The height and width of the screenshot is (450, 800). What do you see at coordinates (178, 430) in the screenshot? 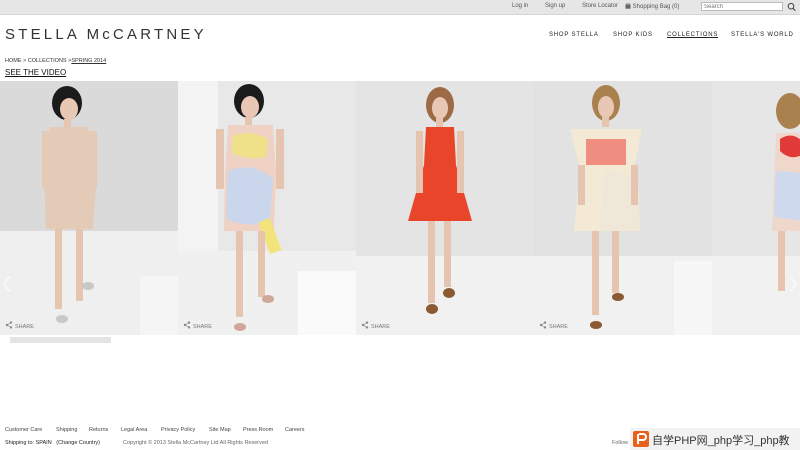
I see `footer-link: Privacy Policy` at bounding box center [178, 430].